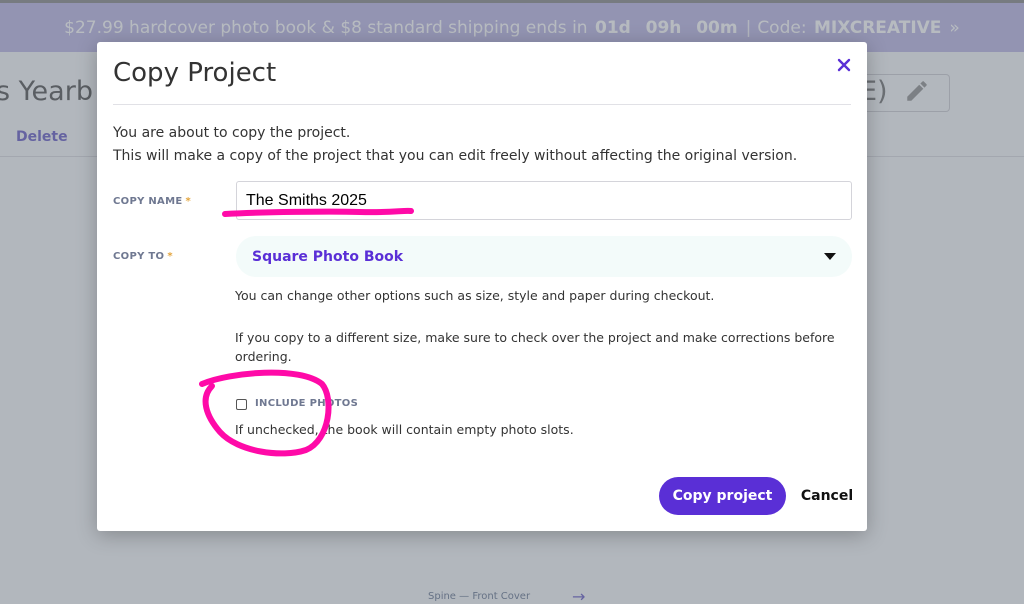 The height and width of the screenshot is (604, 1024). What do you see at coordinates (306, 403) in the screenshot?
I see `include-photos-label: INCLUDE PHOTOS` at bounding box center [306, 403].